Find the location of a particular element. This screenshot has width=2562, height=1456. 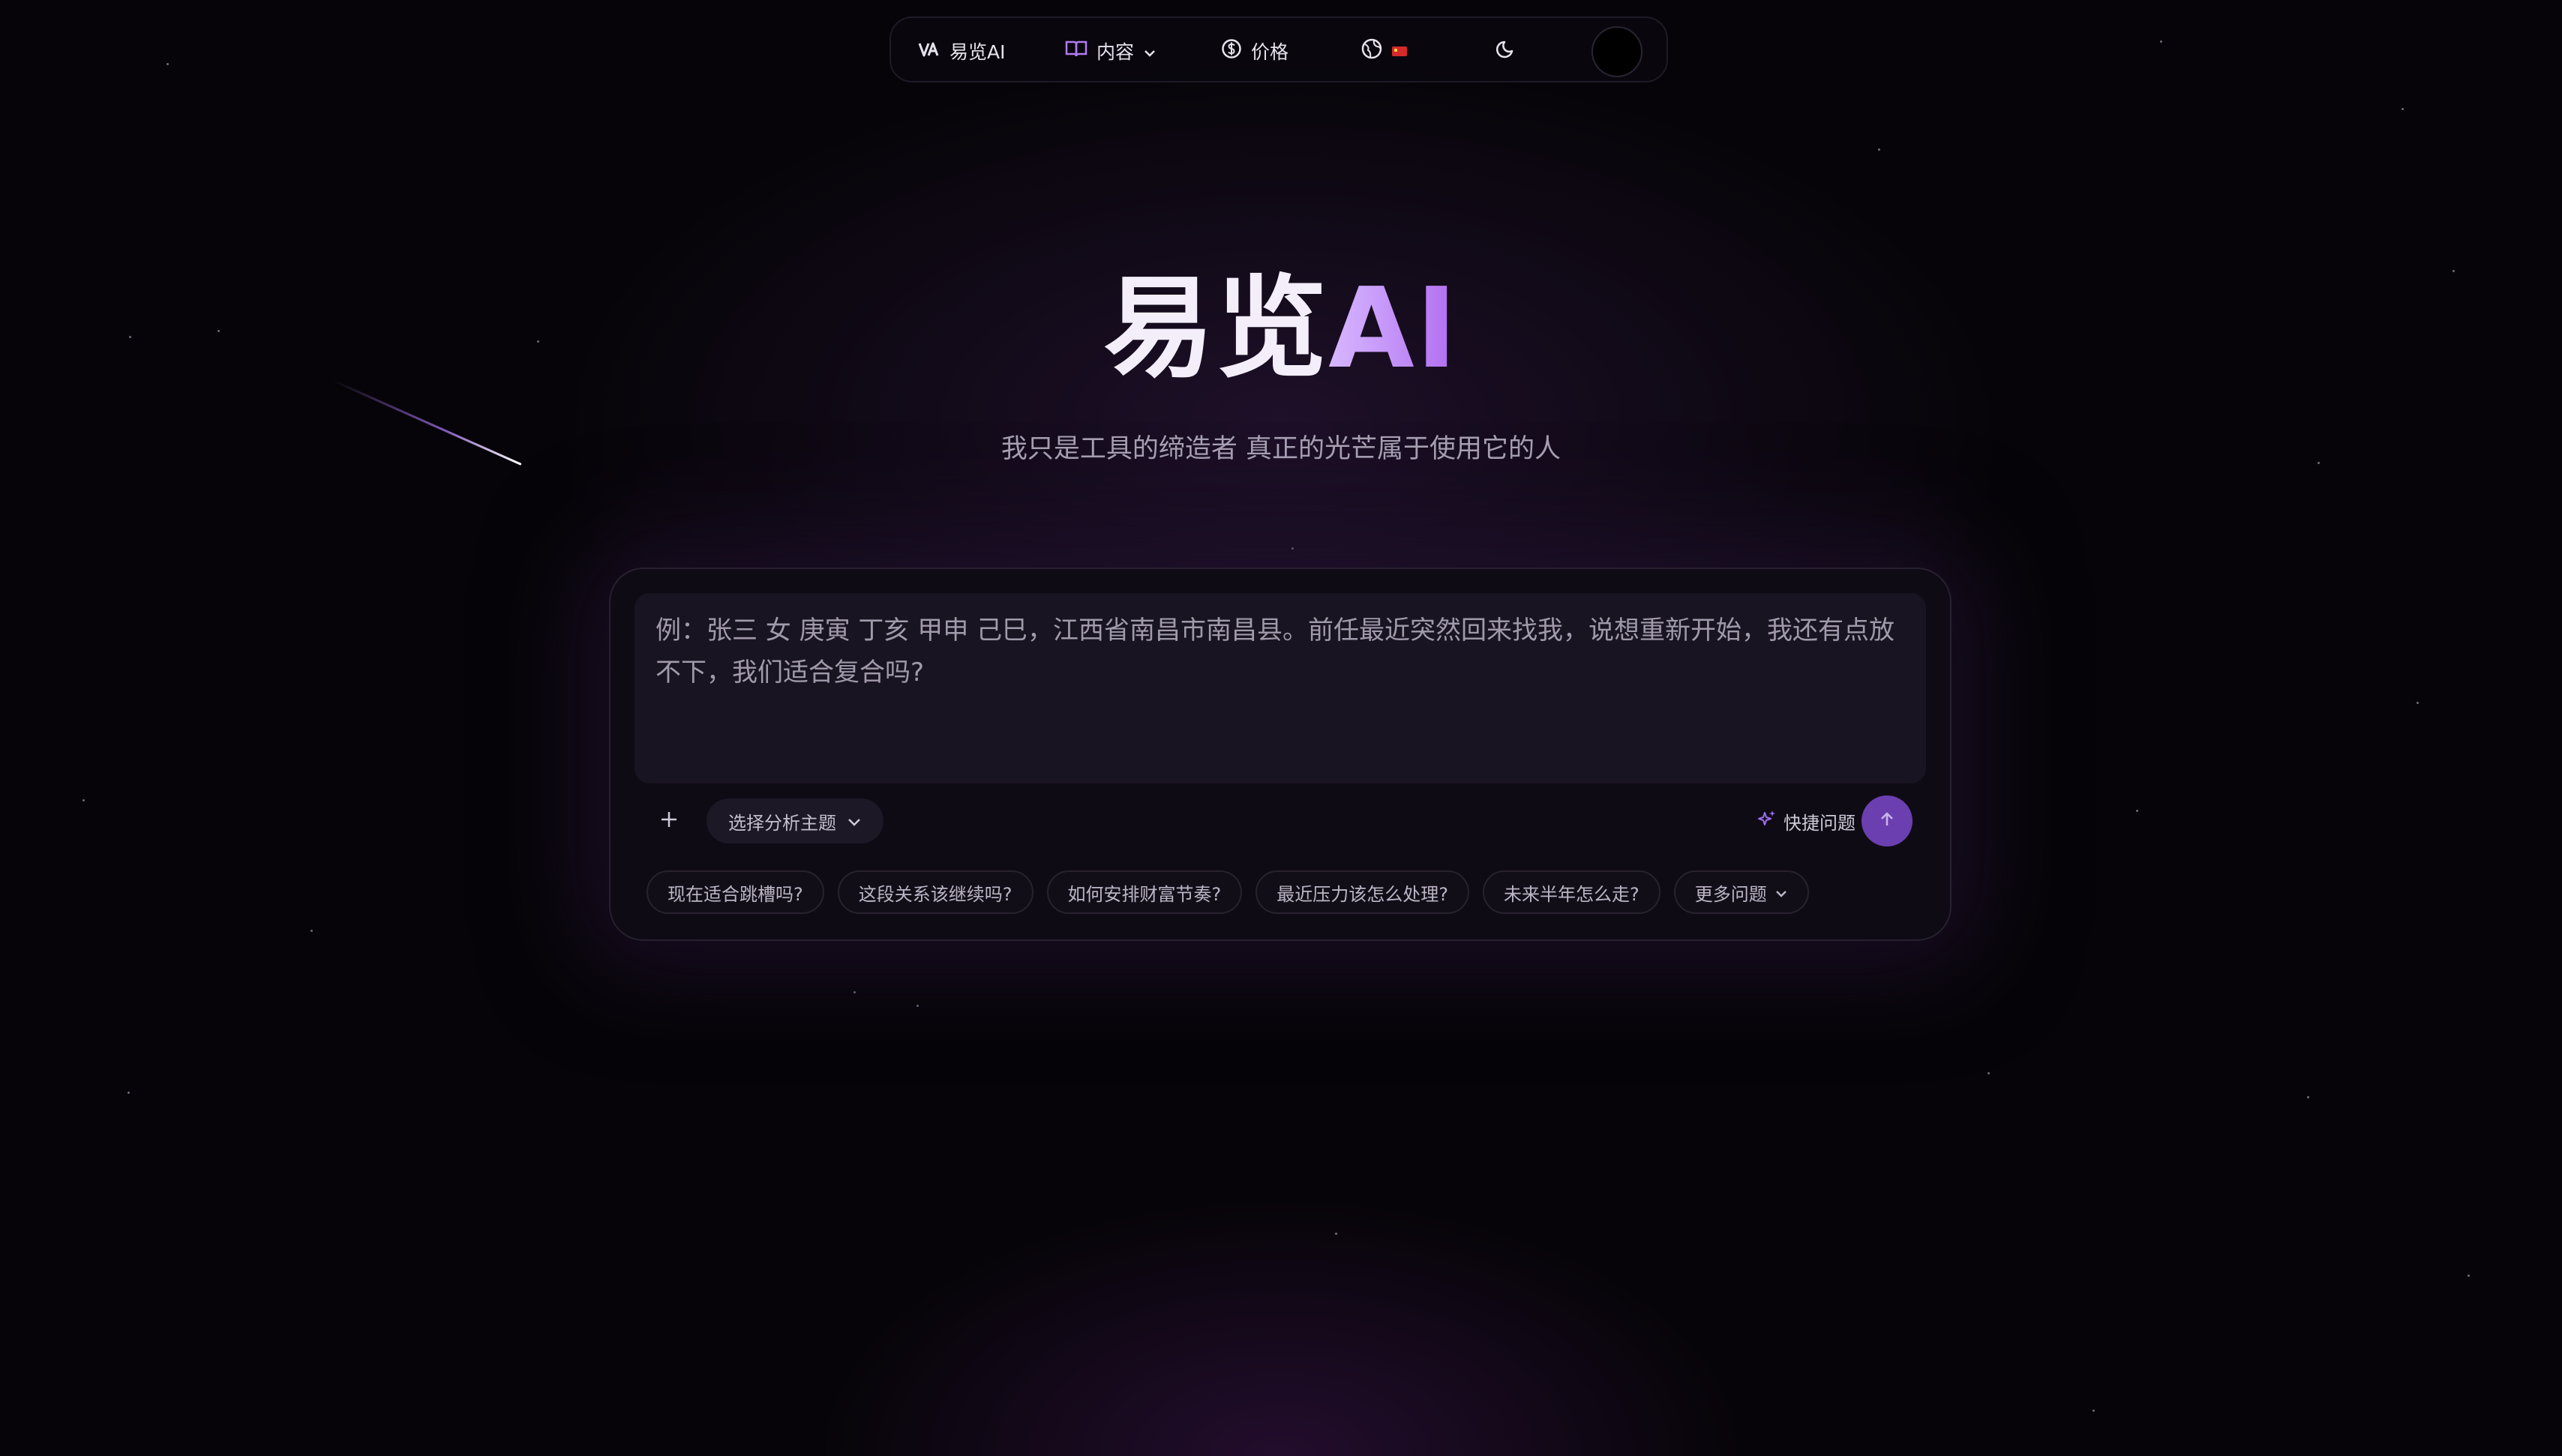

nav-price-label: 价格 is located at coordinates (1270, 52).